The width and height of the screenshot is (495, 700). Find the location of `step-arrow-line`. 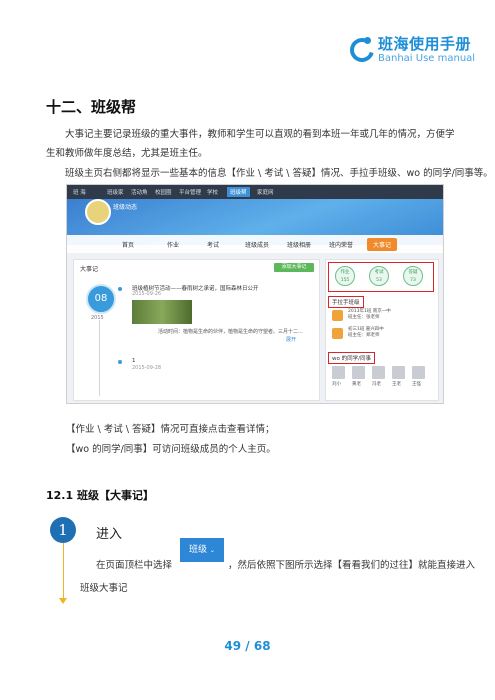

step-arrow-line is located at coordinates (63, 571).